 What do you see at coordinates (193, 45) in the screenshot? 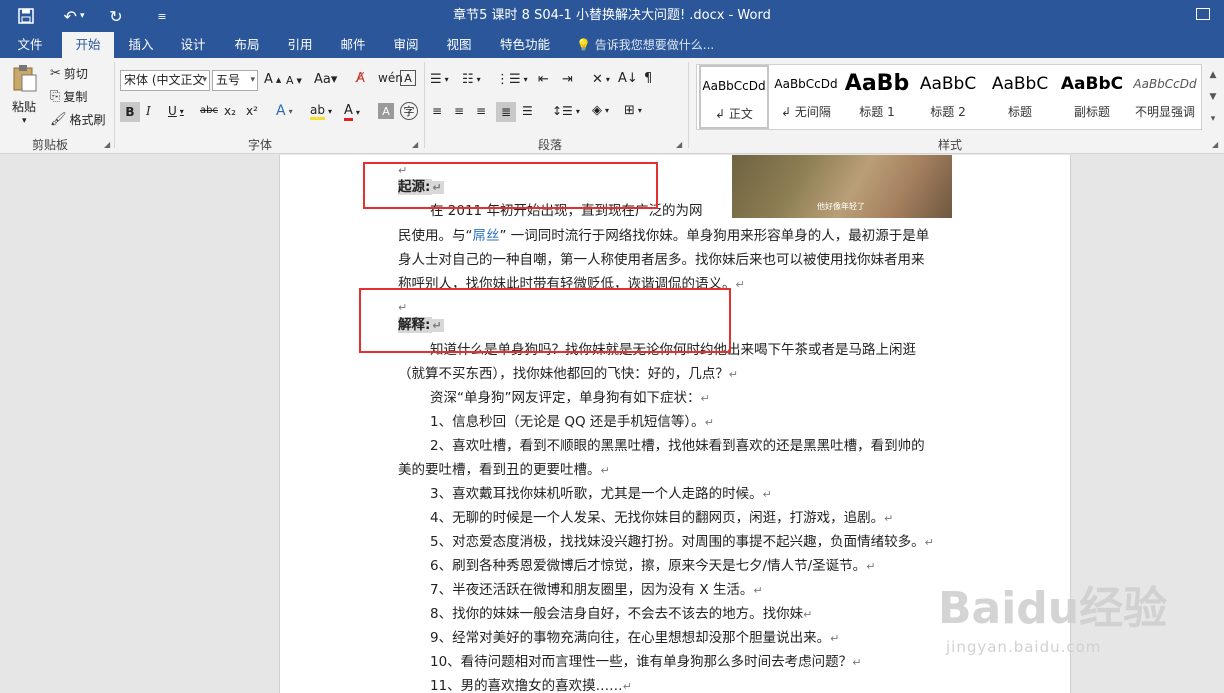
I see `tab-design: 设计` at bounding box center [193, 45].